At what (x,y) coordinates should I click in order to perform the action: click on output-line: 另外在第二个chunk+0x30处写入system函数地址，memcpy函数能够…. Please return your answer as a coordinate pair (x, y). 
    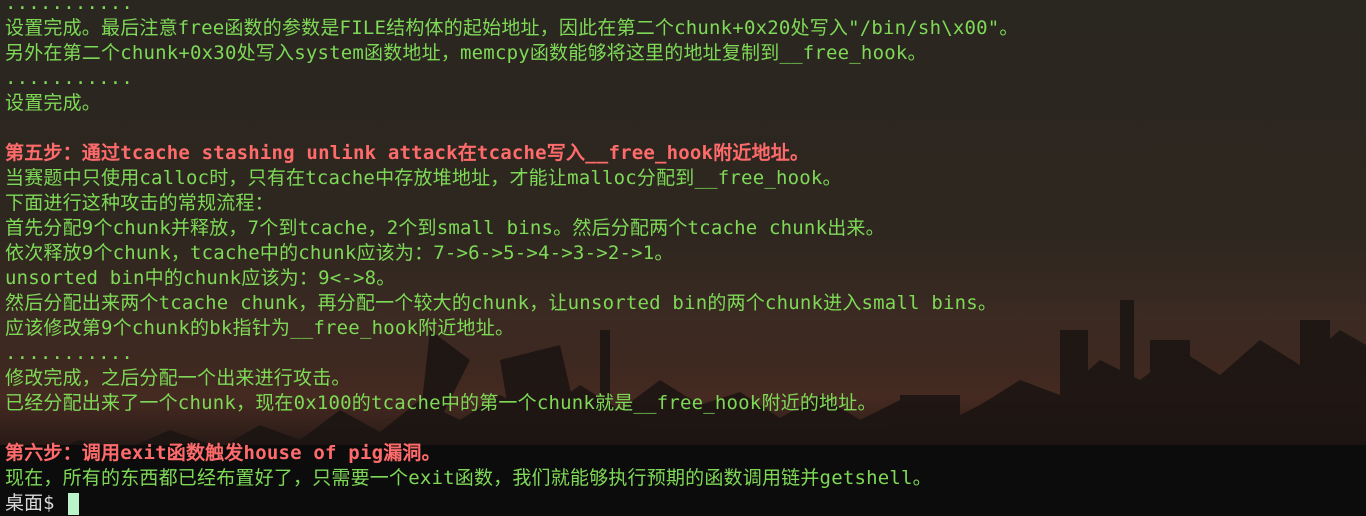
    Looking at the image, I should click on (466, 53).